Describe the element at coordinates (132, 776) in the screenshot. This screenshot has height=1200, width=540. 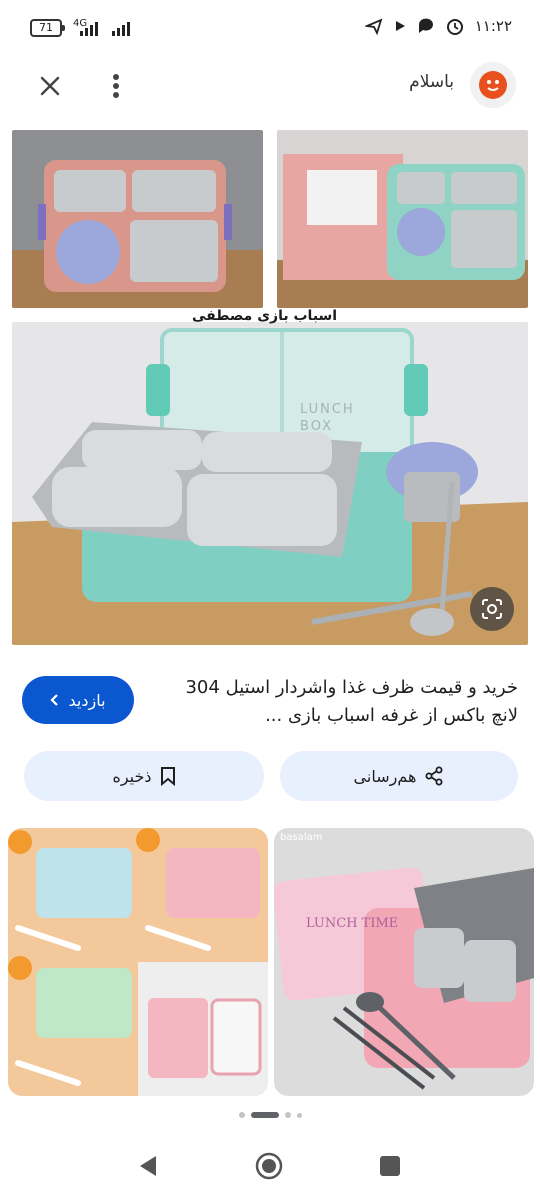
I see `save-label: ذخیره` at that location.